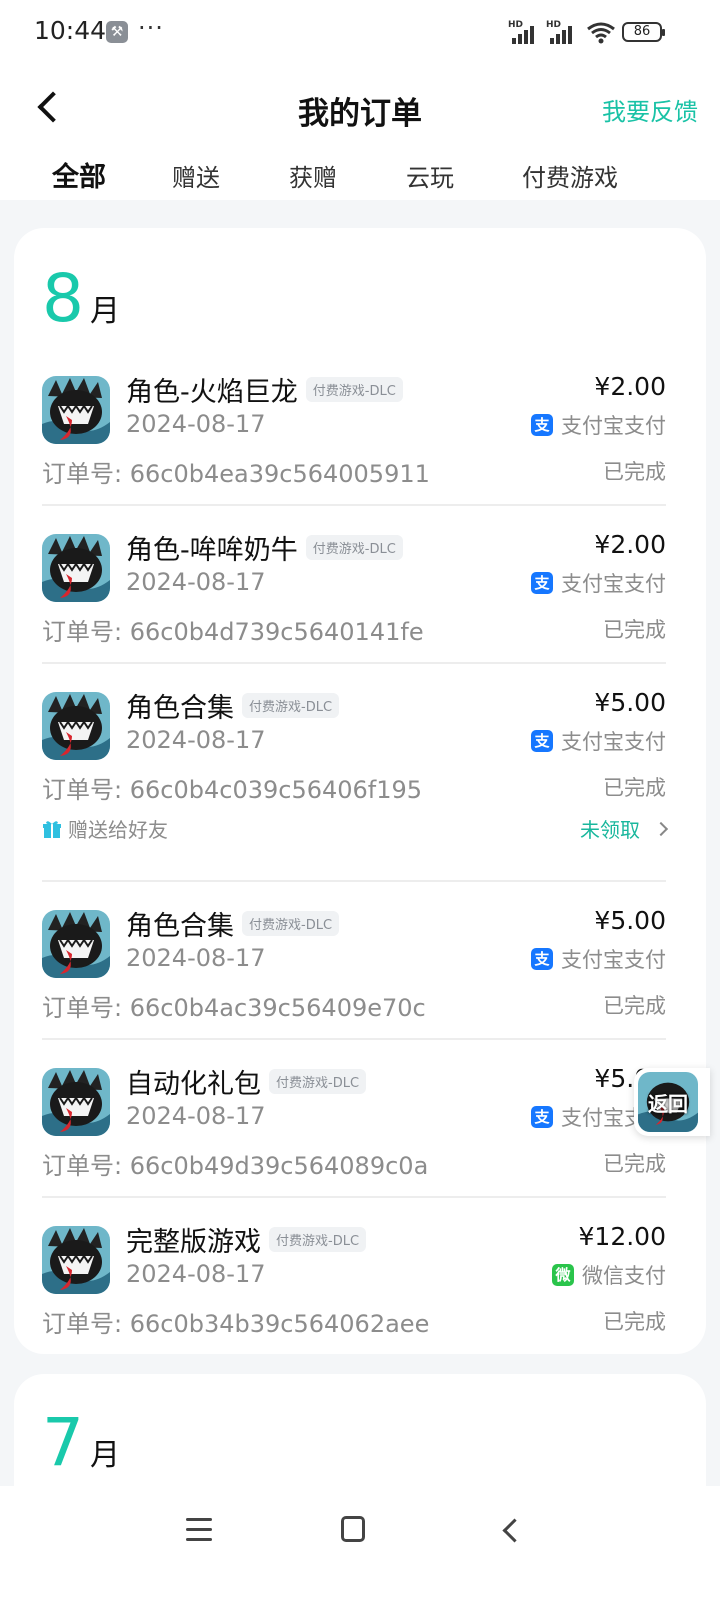  Describe the element at coordinates (313, 175) in the screenshot. I see `tab-gift-received: 获赠` at that location.